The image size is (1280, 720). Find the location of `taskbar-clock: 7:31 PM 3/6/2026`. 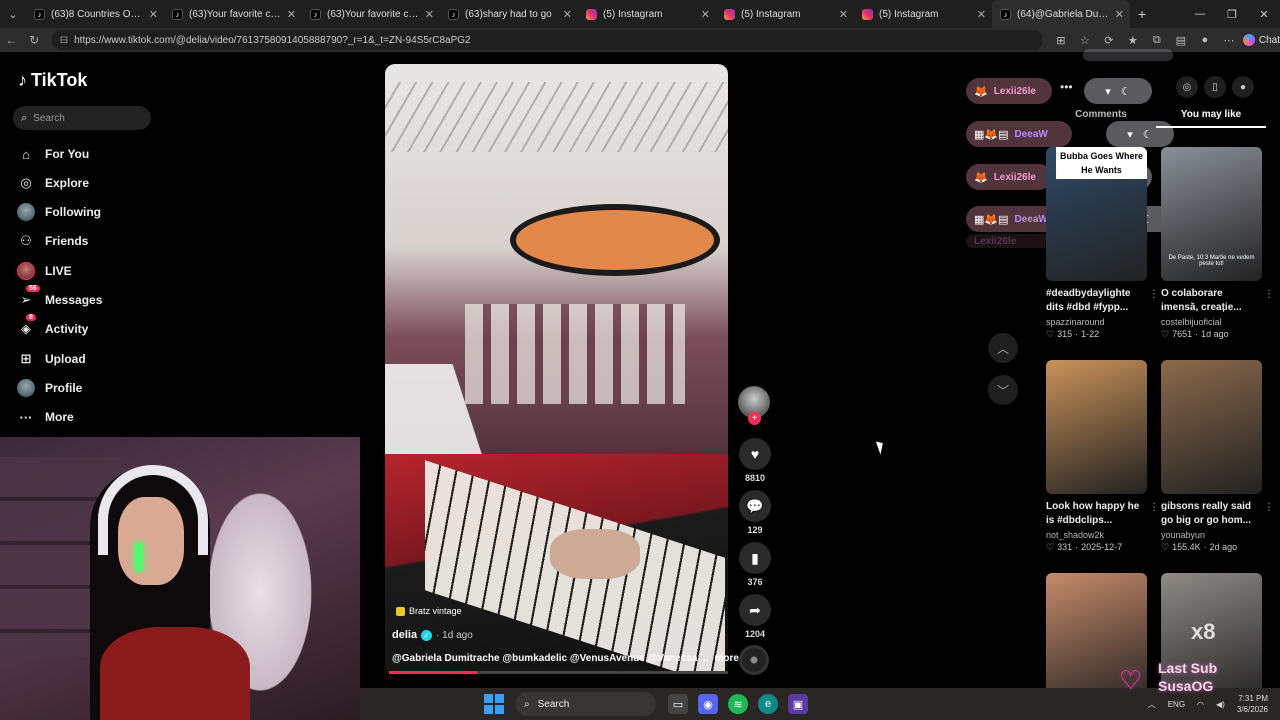

taskbar-clock: 7:31 PM 3/6/2026 is located at coordinates (1252, 704).